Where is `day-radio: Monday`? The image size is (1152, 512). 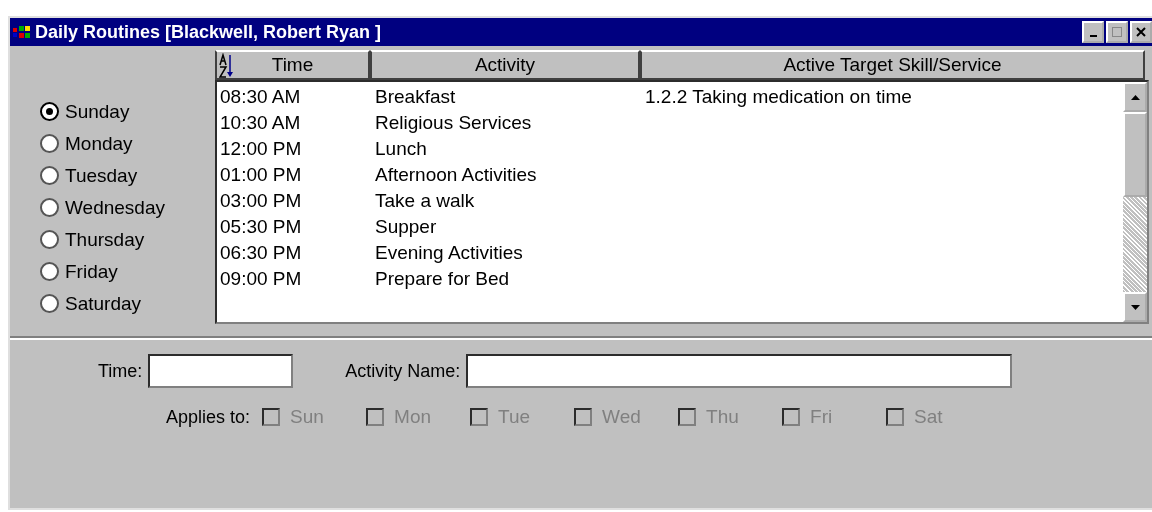 day-radio: Monday is located at coordinates (127, 143).